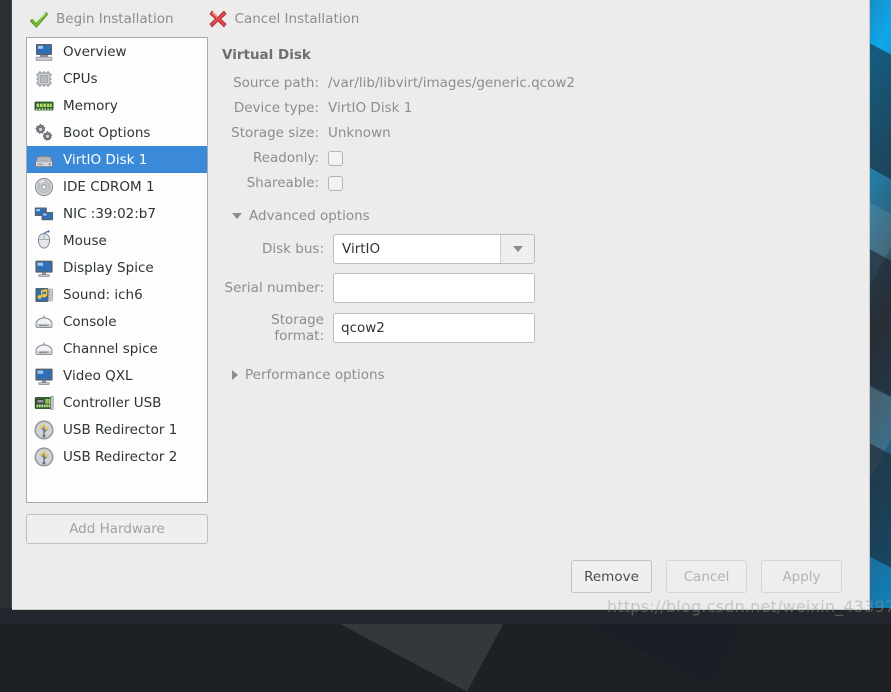 Image resolution: width=891 pixels, height=692 pixels. What do you see at coordinates (538, 249) in the screenshot?
I see `disk-bus-row: Disk bus: VirtIO` at bounding box center [538, 249].